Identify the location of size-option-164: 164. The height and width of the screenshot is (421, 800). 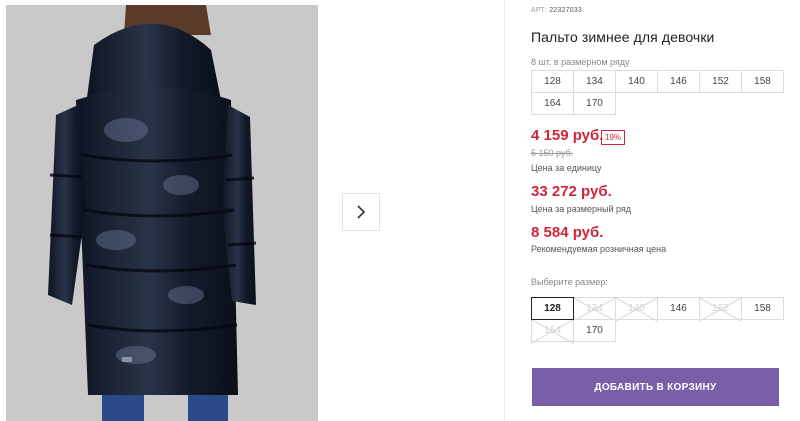
(552, 330).